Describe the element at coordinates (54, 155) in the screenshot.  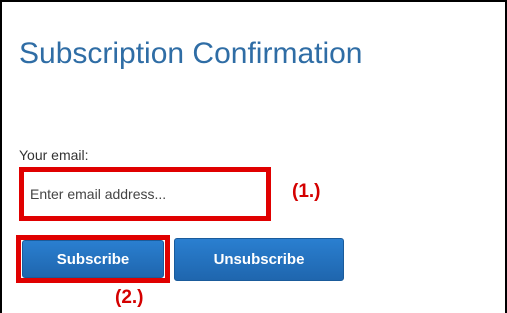
I see `email-label: Your email:` at that location.